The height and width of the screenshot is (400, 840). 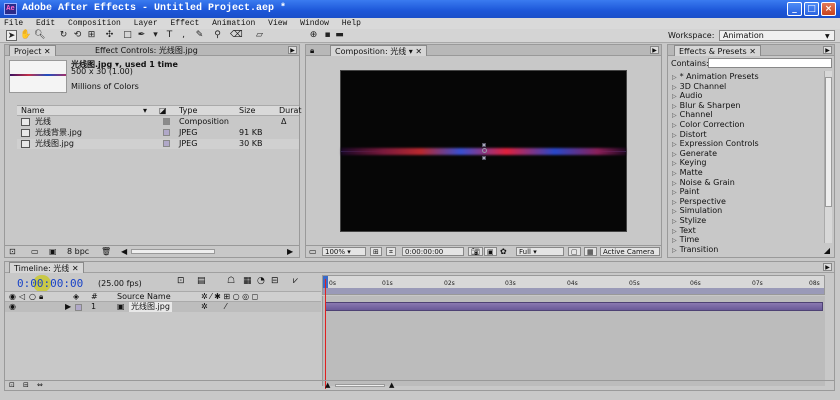 I want to click on zoom-in-icon: ▲, so click(x=391, y=385).